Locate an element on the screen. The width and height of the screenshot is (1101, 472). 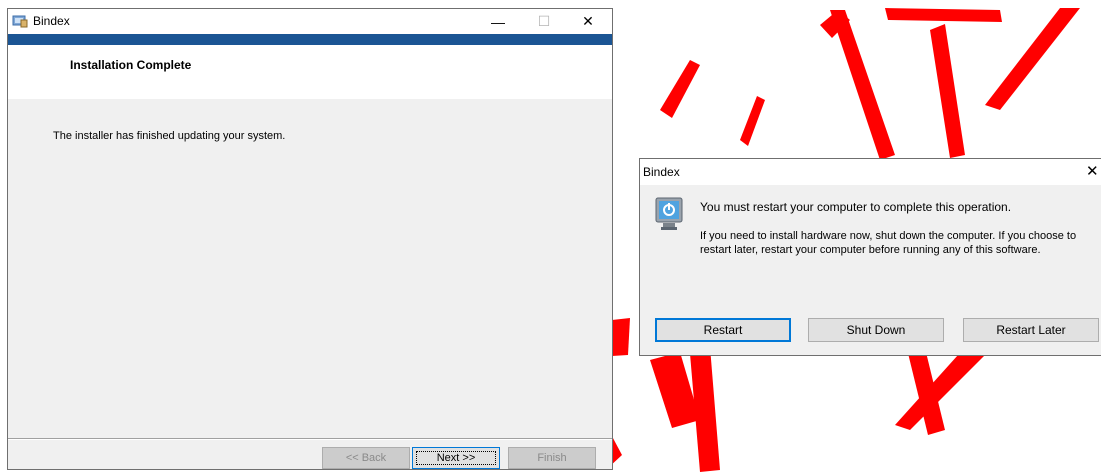
header-band is located at coordinates (310, 39).